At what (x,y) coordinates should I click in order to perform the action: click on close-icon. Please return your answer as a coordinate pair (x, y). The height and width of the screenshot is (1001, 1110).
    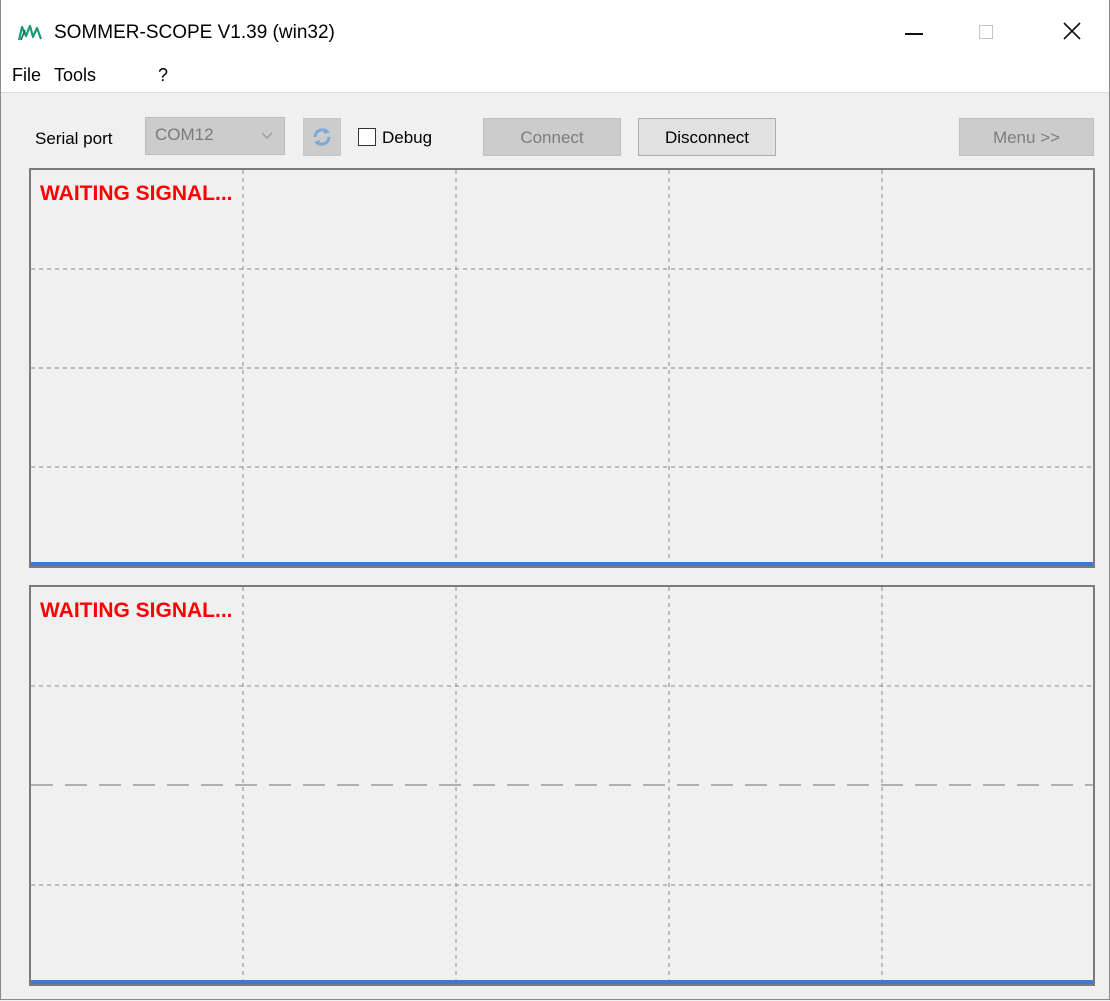
    Looking at the image, I should click on (1072, 31).